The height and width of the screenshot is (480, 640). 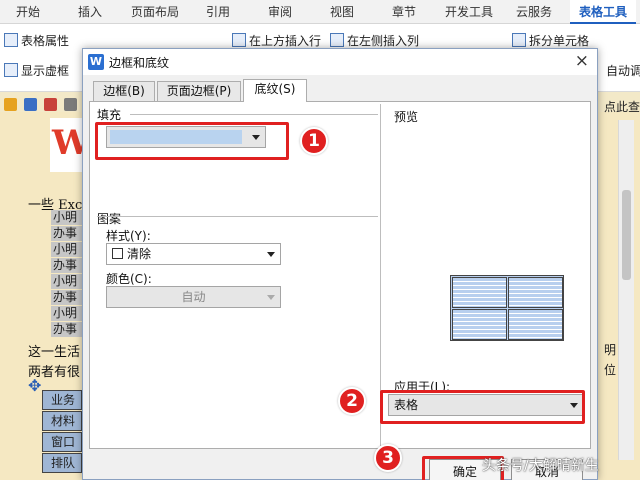 I want to click on tab-page-borders: 页面边框(P), so click(x=199, y=91).